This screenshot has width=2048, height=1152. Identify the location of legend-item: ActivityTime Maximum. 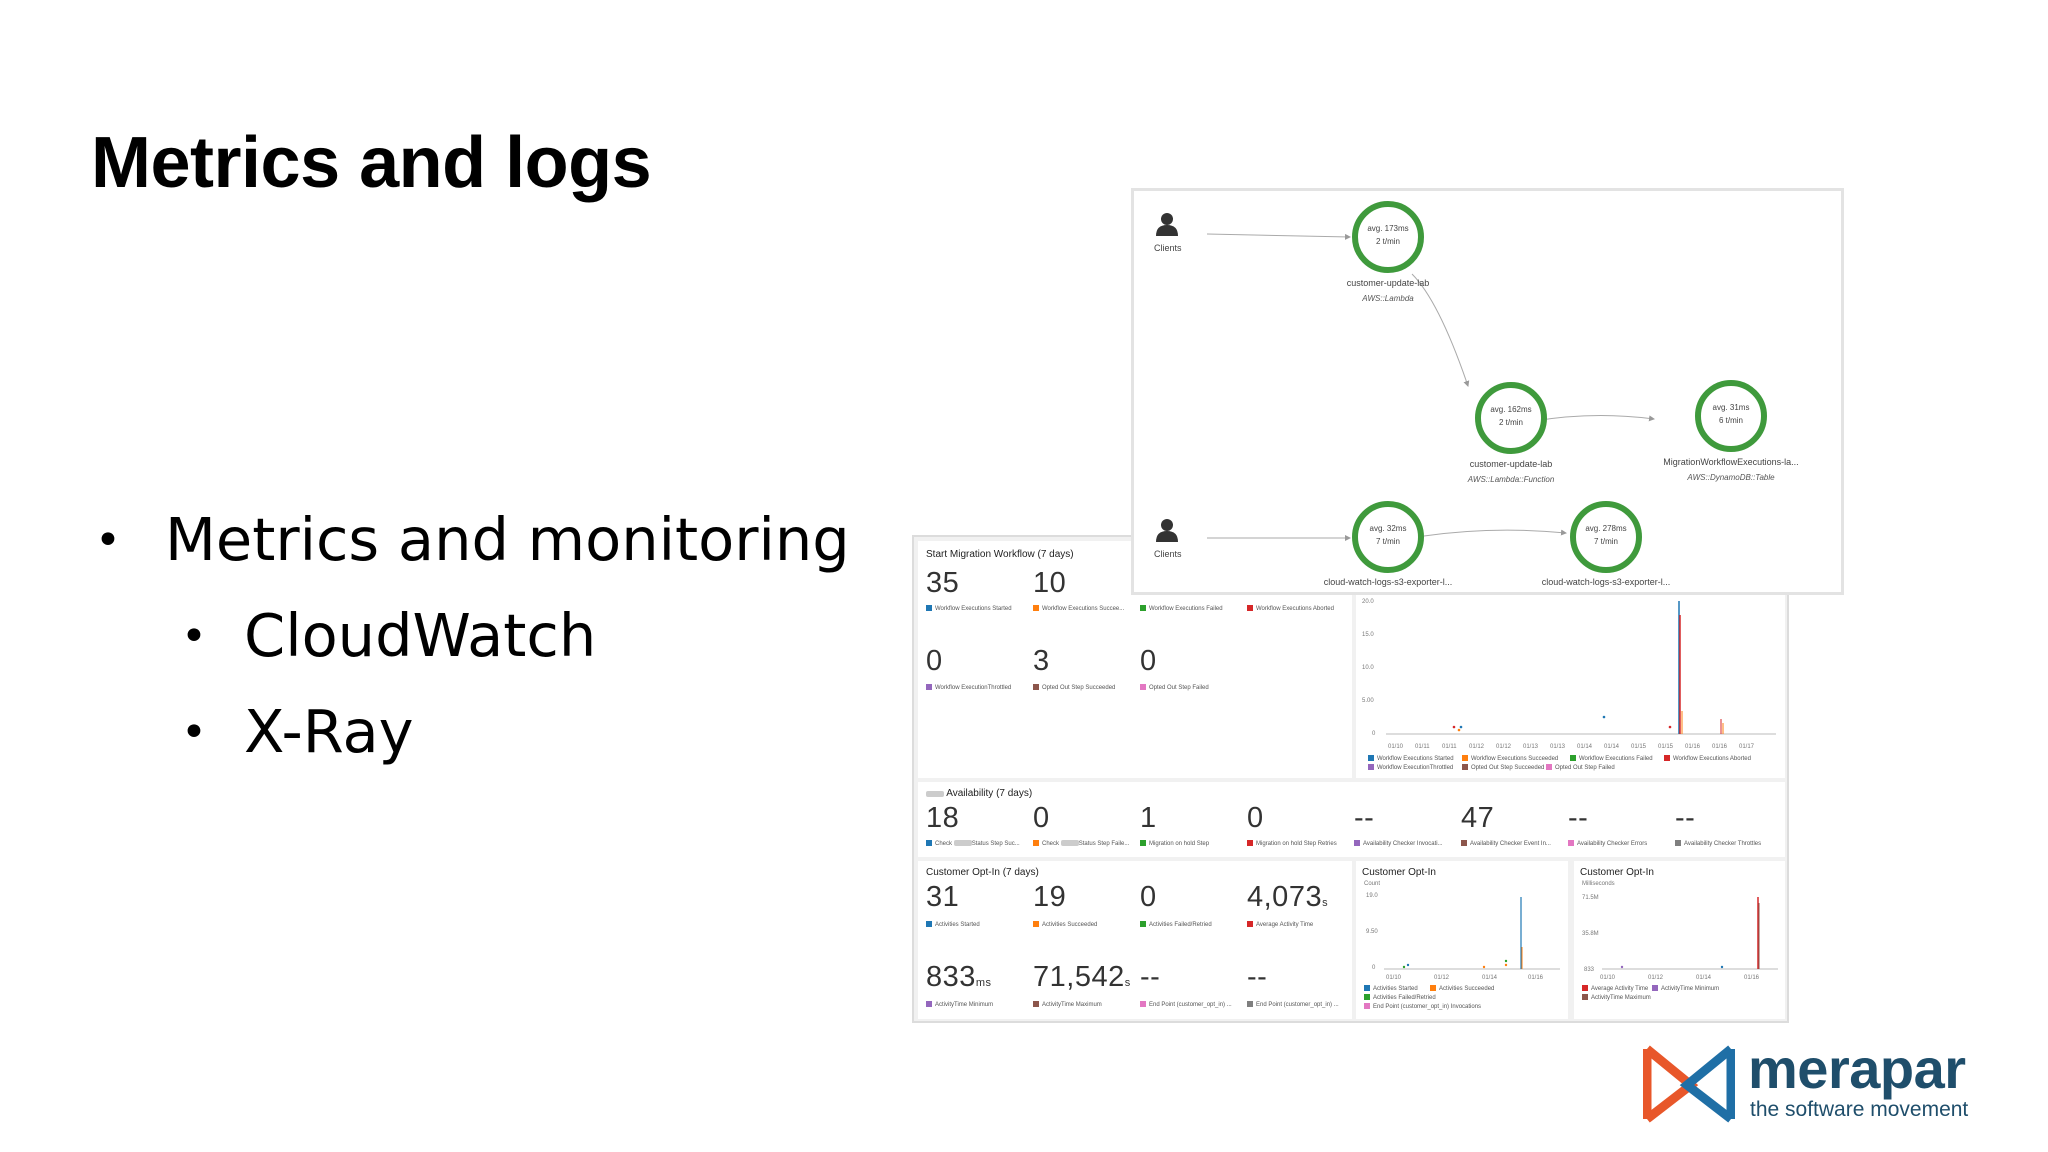
(1616, 997).